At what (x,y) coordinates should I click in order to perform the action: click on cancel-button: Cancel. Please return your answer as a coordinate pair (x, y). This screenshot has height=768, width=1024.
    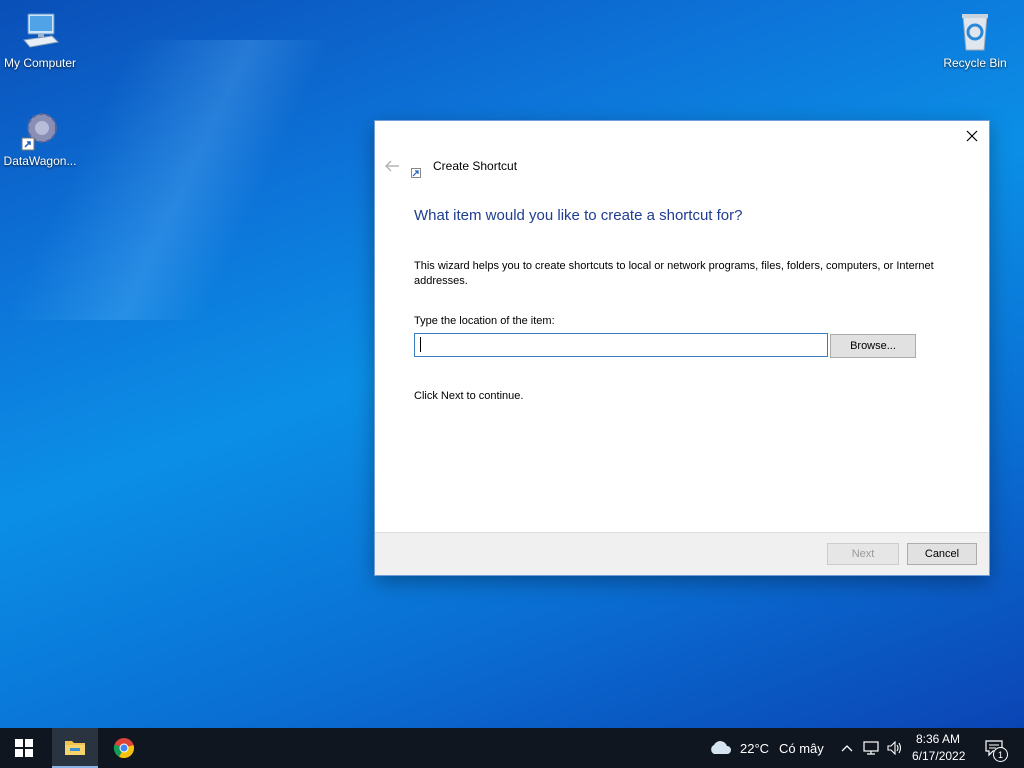
    Looking at the image, I should click on (942, 554).